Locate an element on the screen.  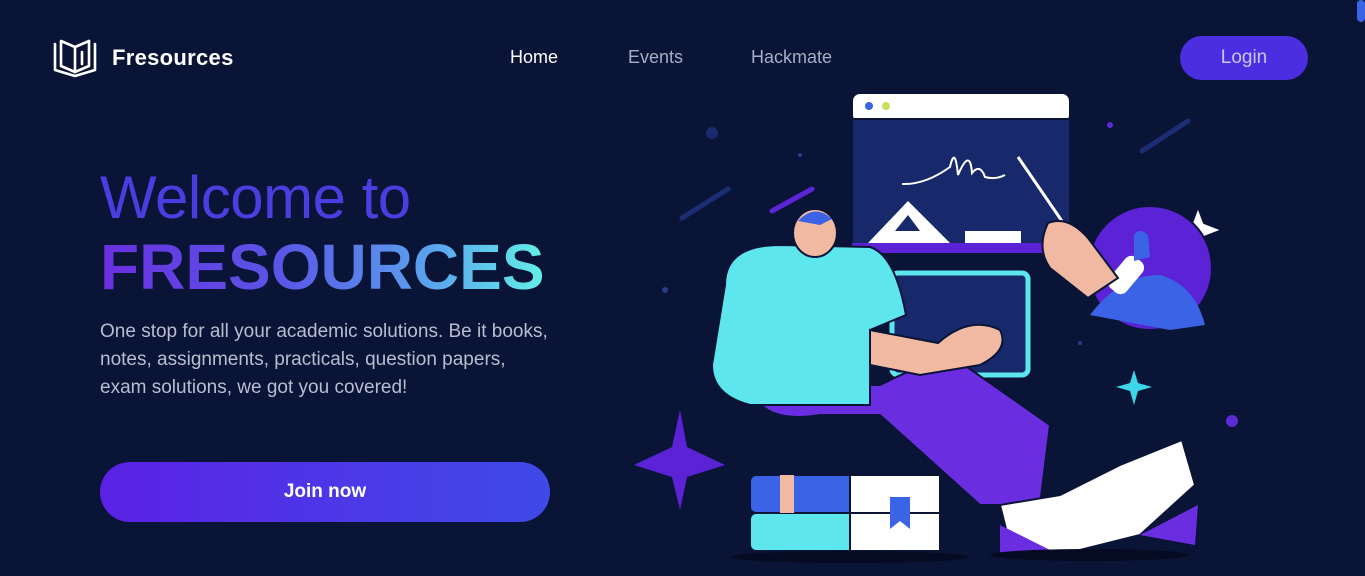
star-icon is located at coordinates (679, 460).